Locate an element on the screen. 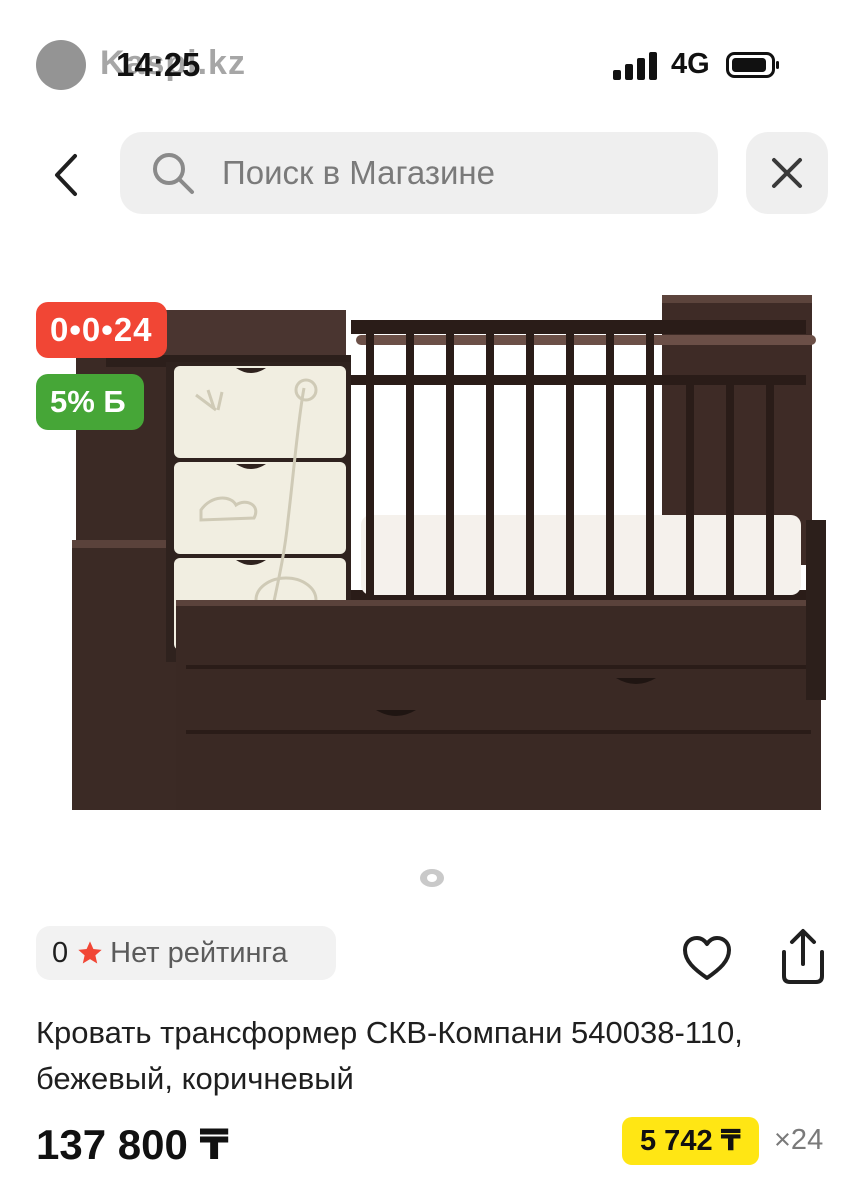  signal-icon is located at coordinates (636, 66).